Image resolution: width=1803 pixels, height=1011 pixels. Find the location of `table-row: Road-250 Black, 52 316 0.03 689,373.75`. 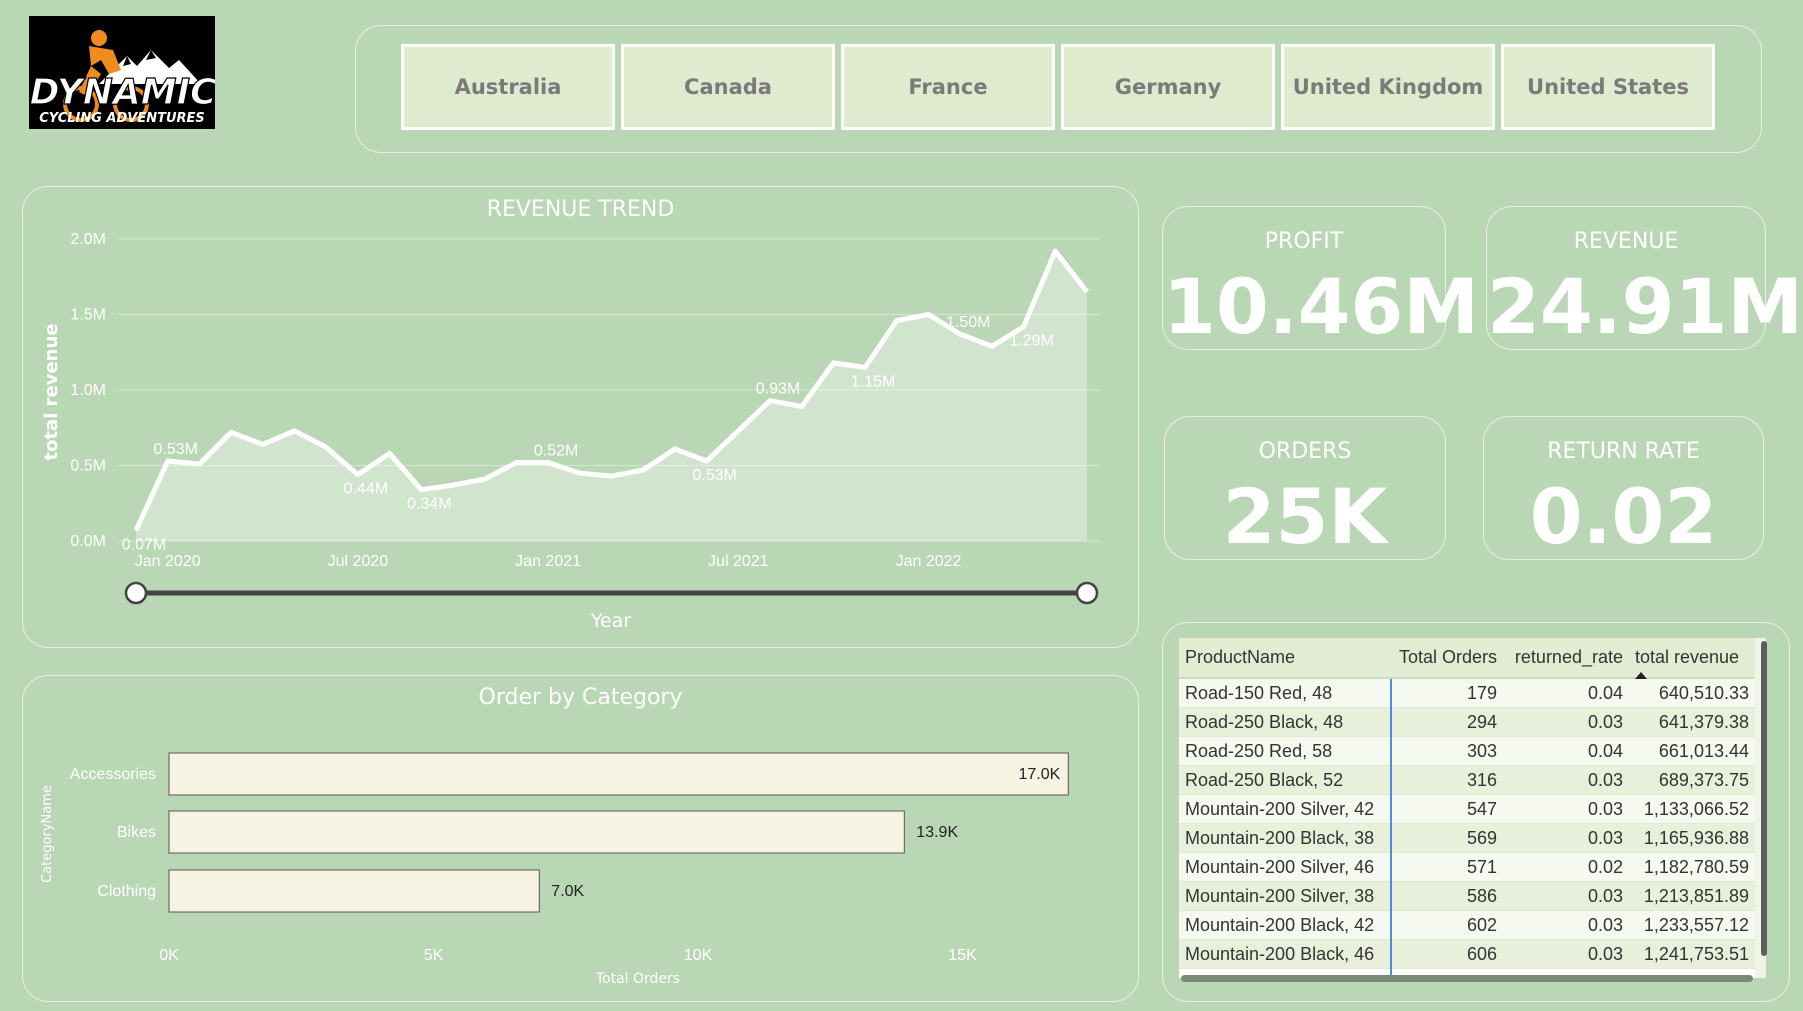

table-row: Road-250 Black, 52 316 0.03 689,373.75 is located at coordinates (1467, 780).